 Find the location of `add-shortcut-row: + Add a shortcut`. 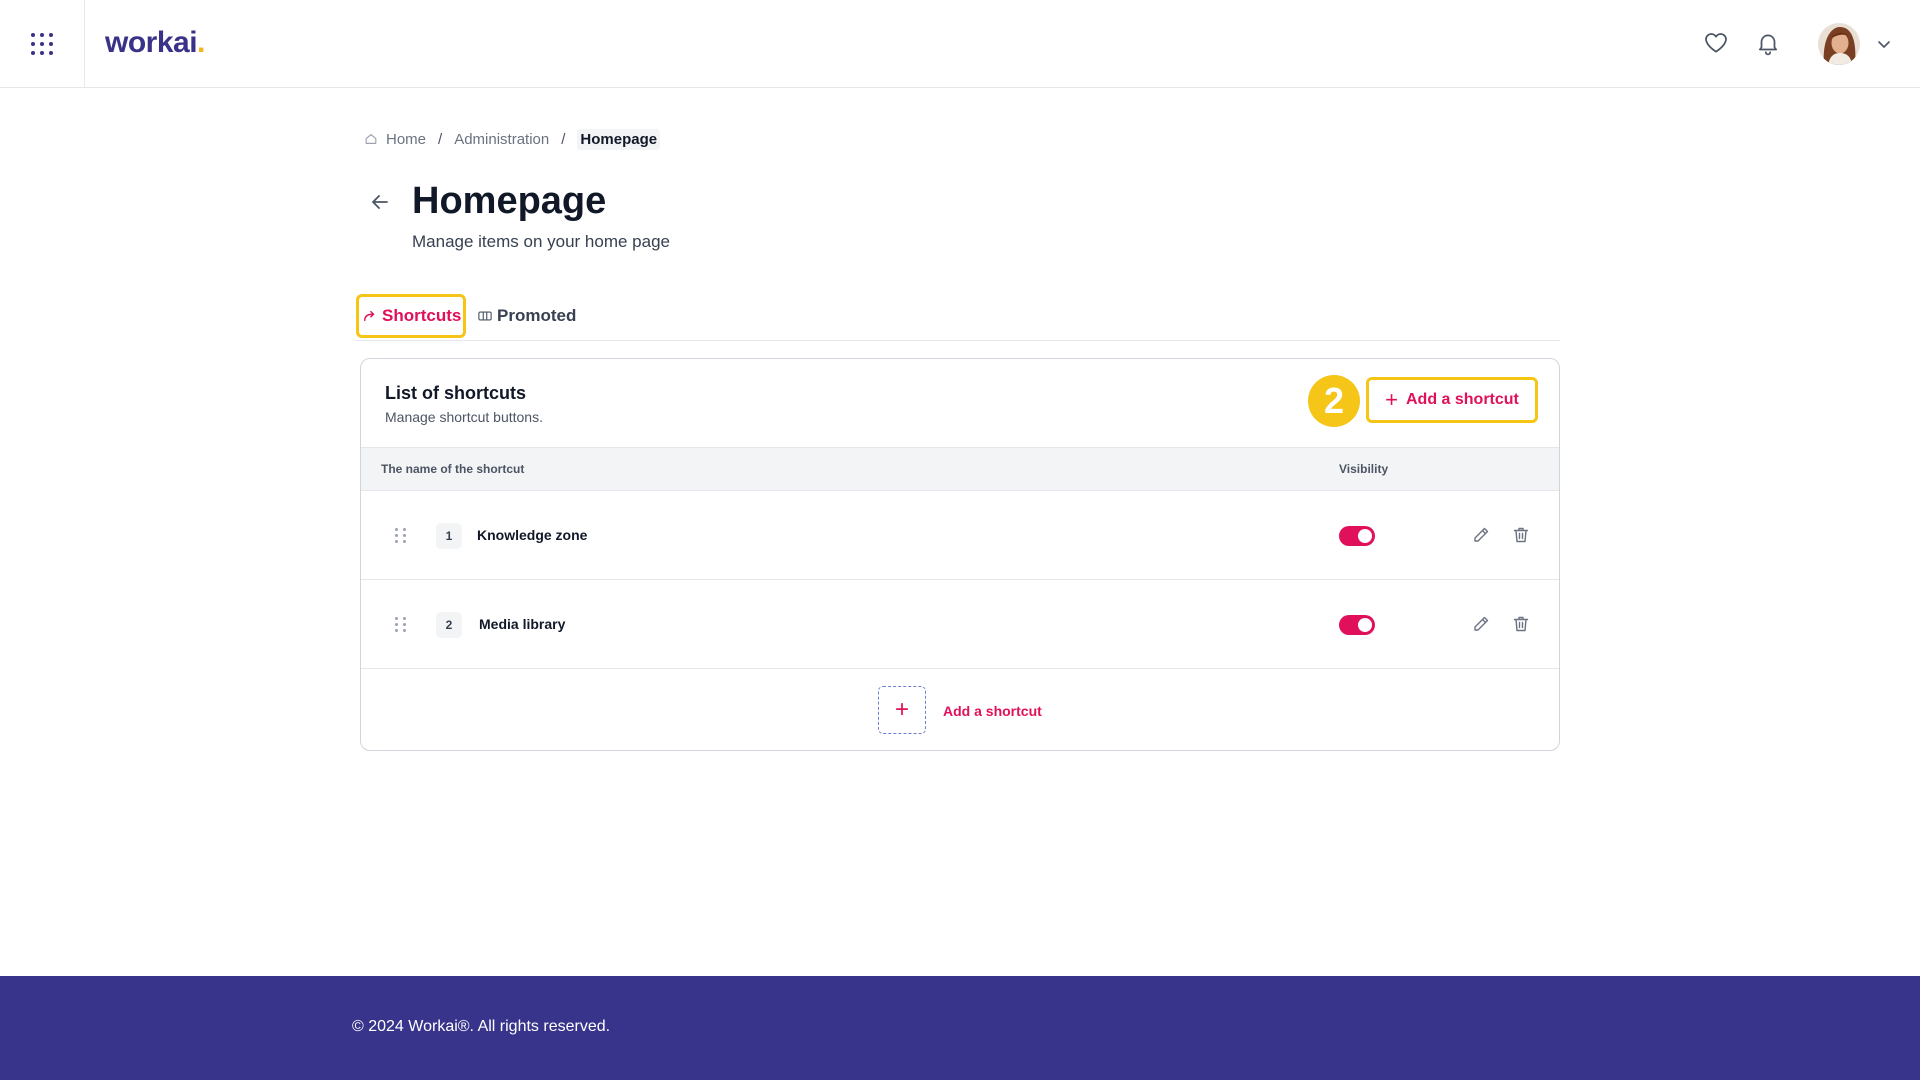

add-shortcut-row: + Add a shortcut is located at coordinates (960, 710).